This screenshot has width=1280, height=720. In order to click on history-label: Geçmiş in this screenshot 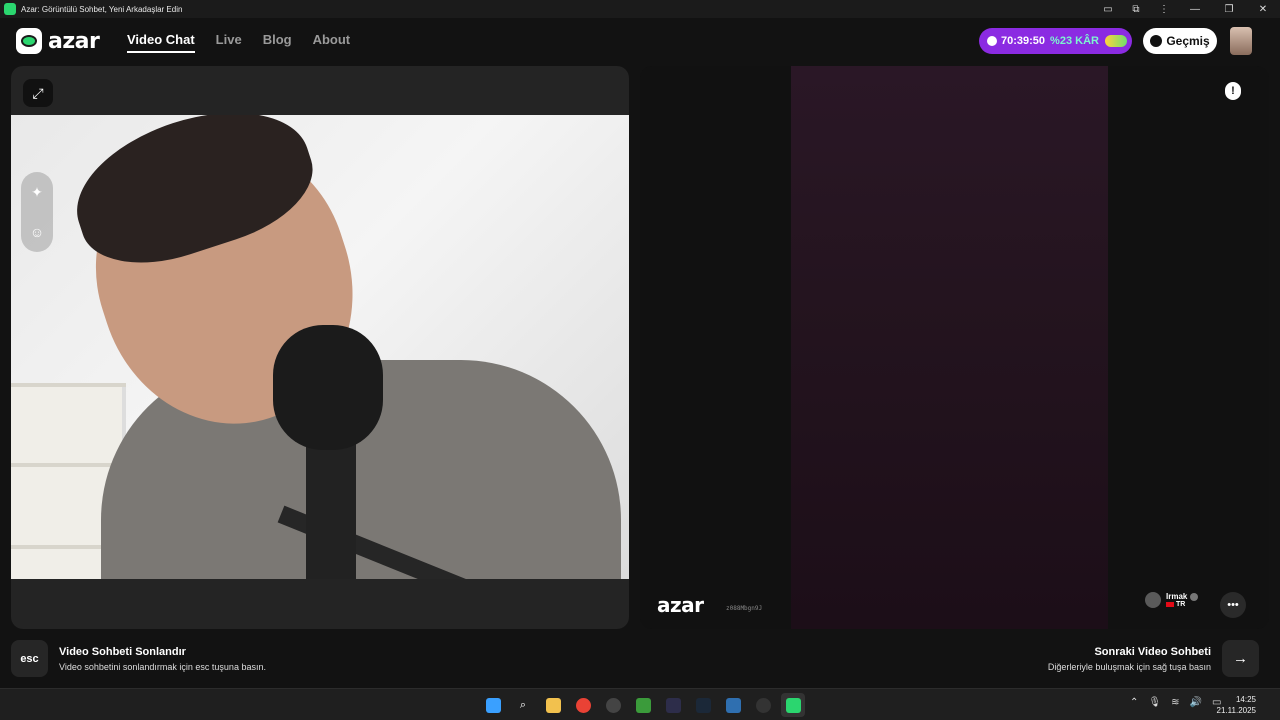, I will do `click(1188, 41)`.